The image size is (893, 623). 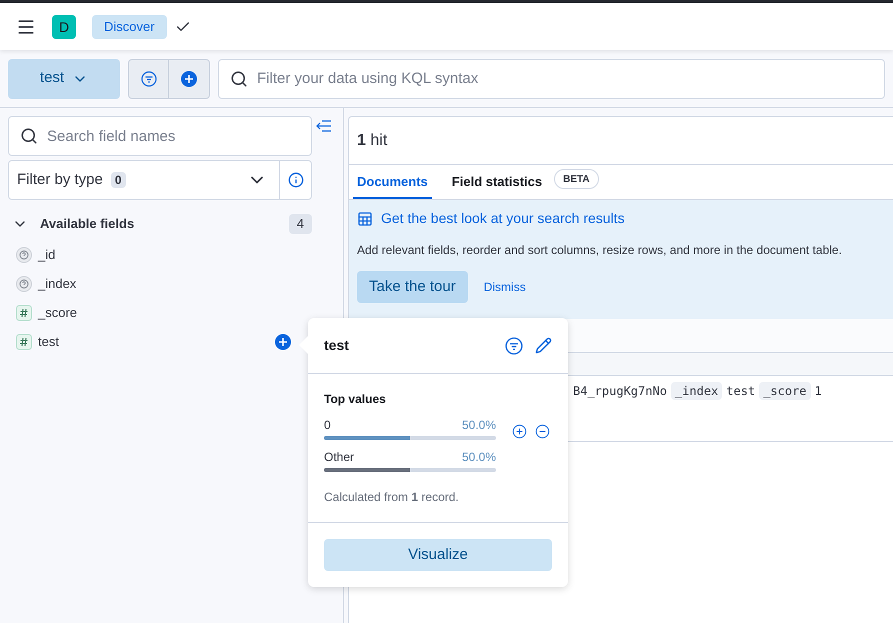 I want to click on calculated-note: Calculated from 1 record., so click(x=392, y=497).